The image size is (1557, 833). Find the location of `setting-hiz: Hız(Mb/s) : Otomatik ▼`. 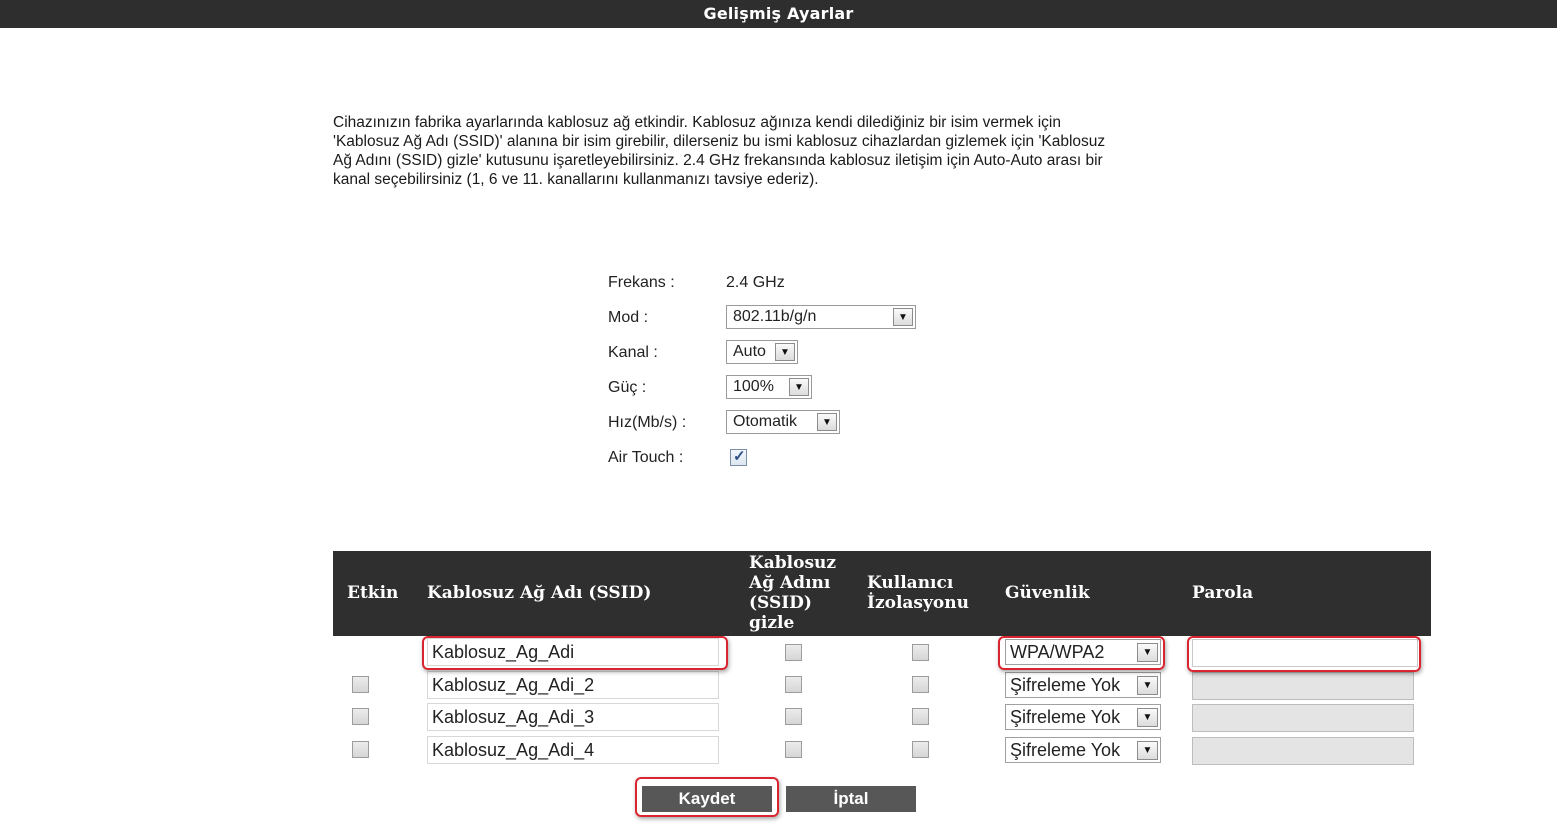

setting-hiz: Hız(Mb/s) : Otomatik ▼ is located at coordinates (818, 423).